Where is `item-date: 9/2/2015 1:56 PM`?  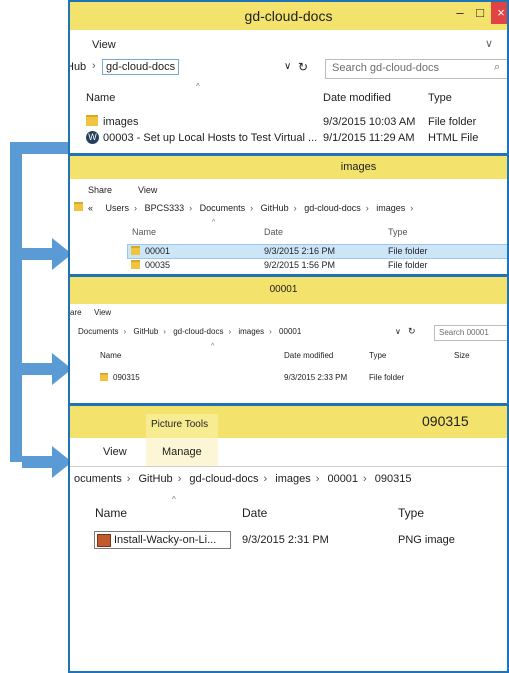 item-date: 9/2/2015 1:56 PM is located at coordinates (300, 265).